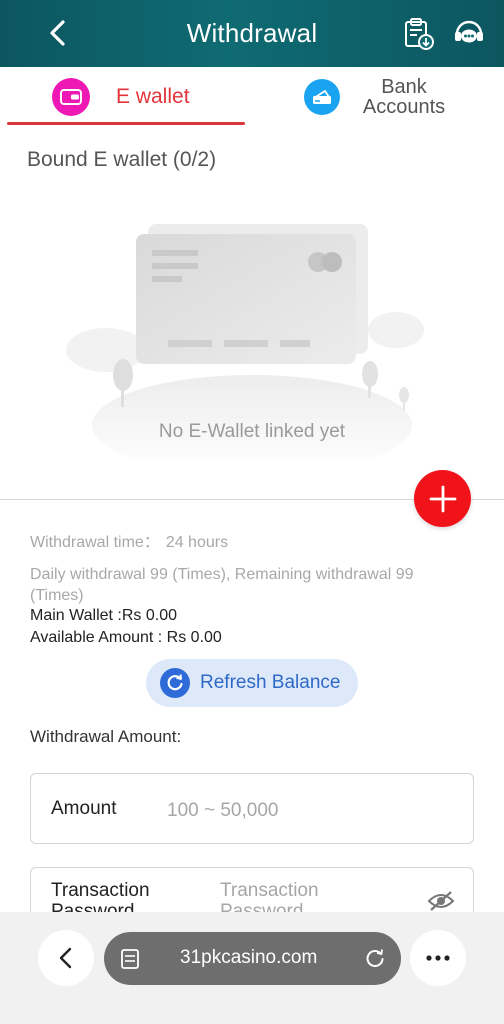 Image resolution: width=504 pixels, height=1024 pixels. I want to click on tab-label: E wallet, so click(153, 96).